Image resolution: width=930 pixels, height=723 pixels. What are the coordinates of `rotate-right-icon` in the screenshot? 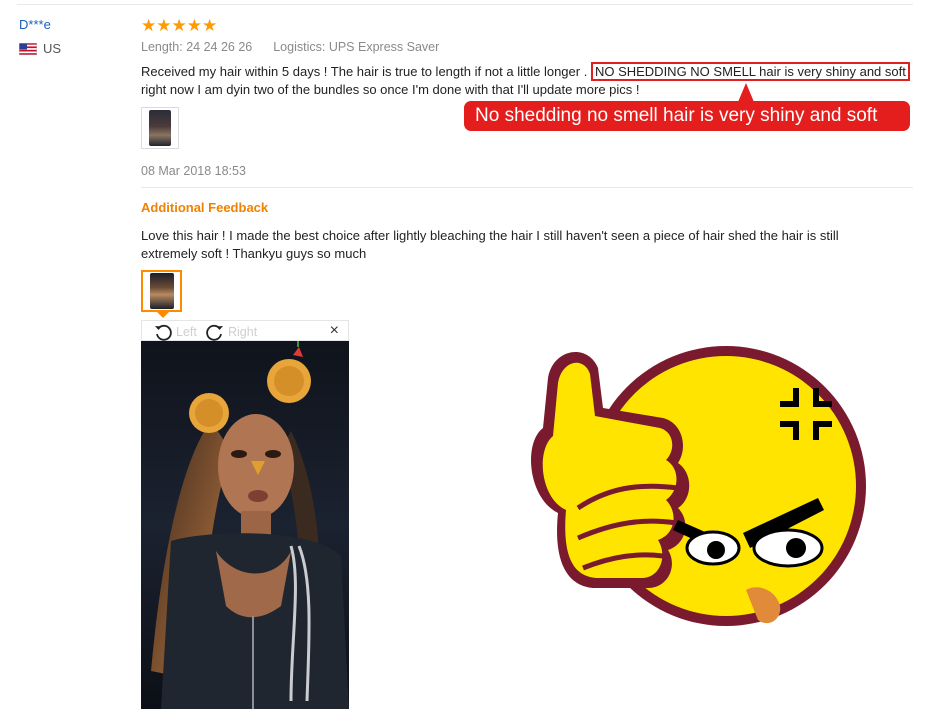 It's located at (214, 332).